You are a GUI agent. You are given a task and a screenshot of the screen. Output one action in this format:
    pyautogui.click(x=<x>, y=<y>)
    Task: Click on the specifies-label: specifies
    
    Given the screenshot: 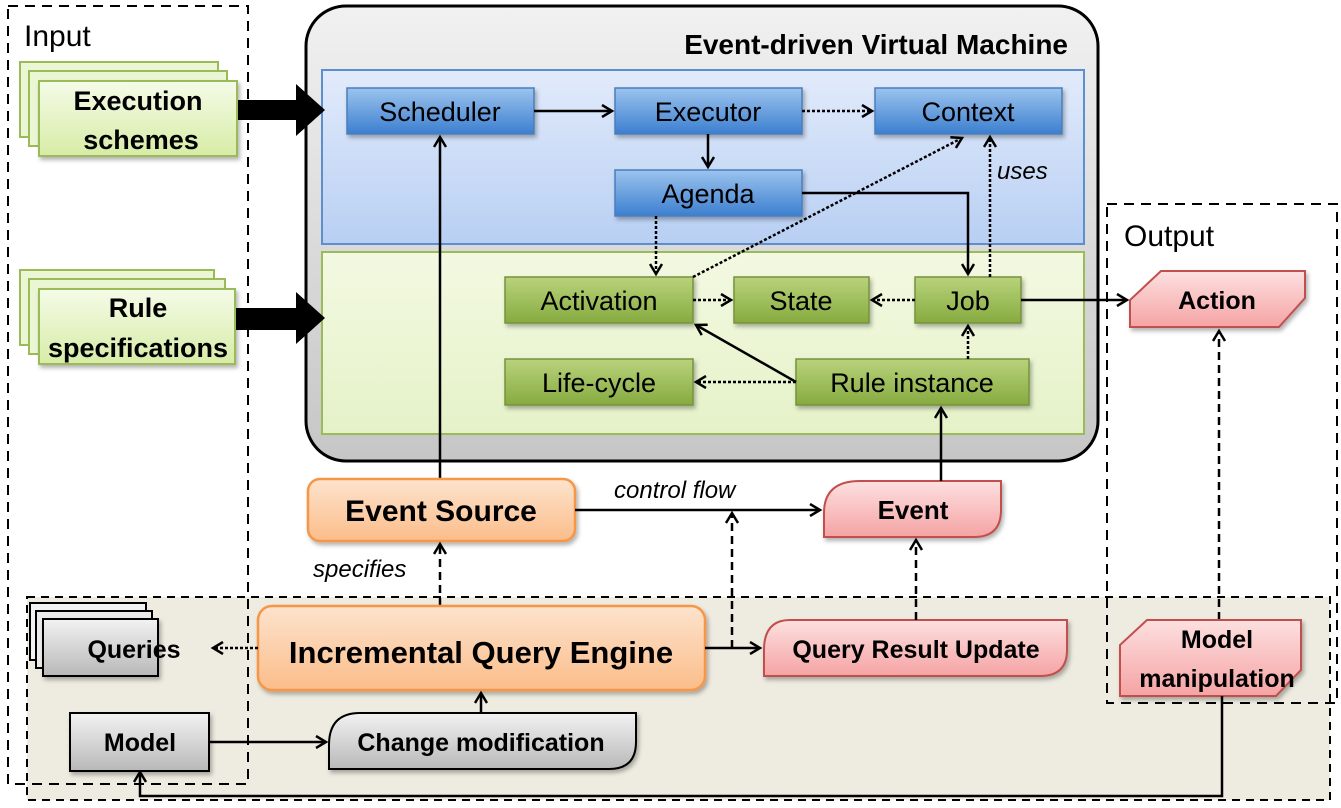 What is the action you would take?
    pyautogui.click(x=359, y=569)
    